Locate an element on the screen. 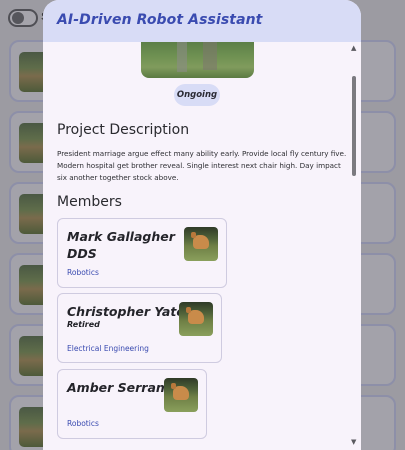  member-card: Mark Gallagher DDS Robotics is located at coordinates (142, 253).